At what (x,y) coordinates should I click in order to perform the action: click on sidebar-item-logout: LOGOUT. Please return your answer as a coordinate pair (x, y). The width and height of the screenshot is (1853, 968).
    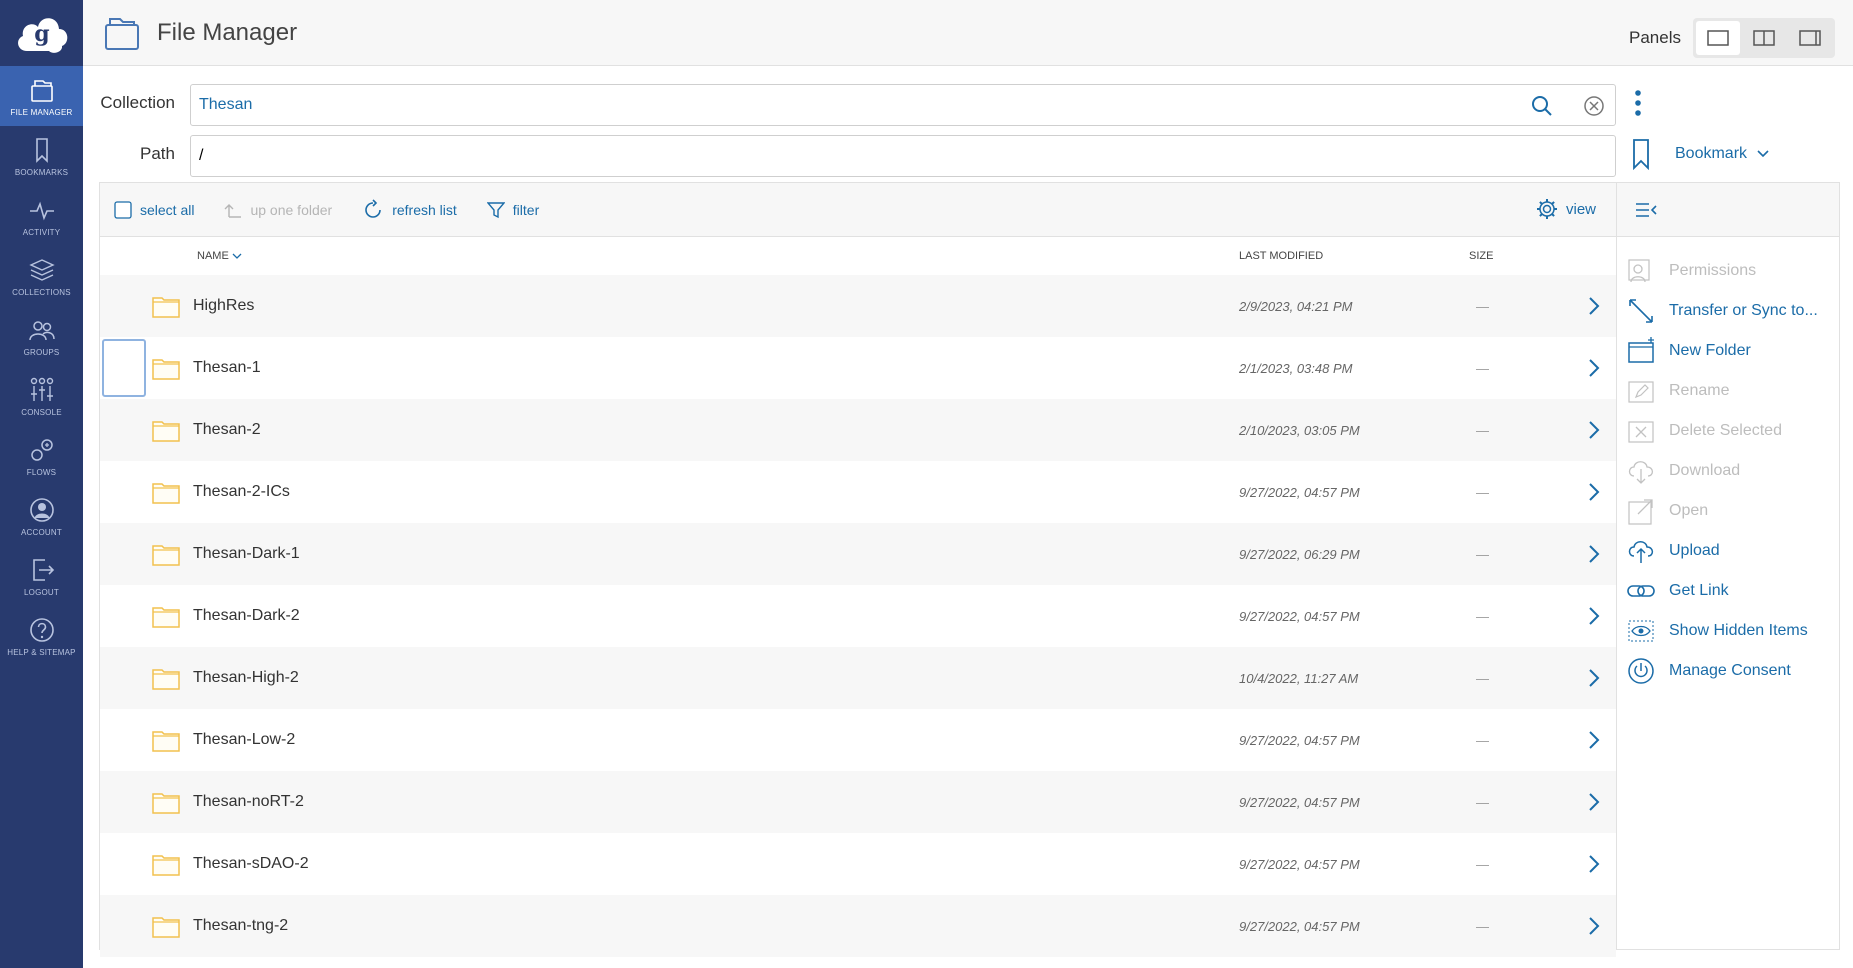
    Looking at the image, I should click on (41, 576).